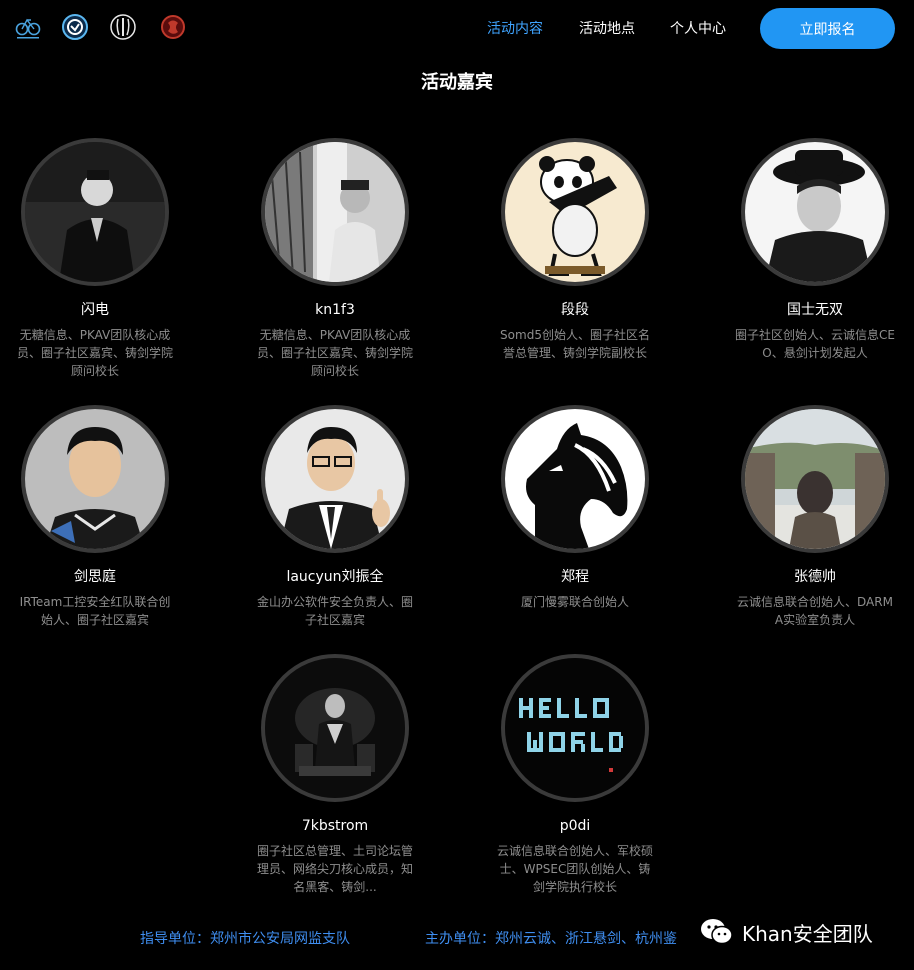  What do you see at coordinates (335, 310) in the screenshot?
I see `guest-name: kn1f3` at bounding box center [335, 310].